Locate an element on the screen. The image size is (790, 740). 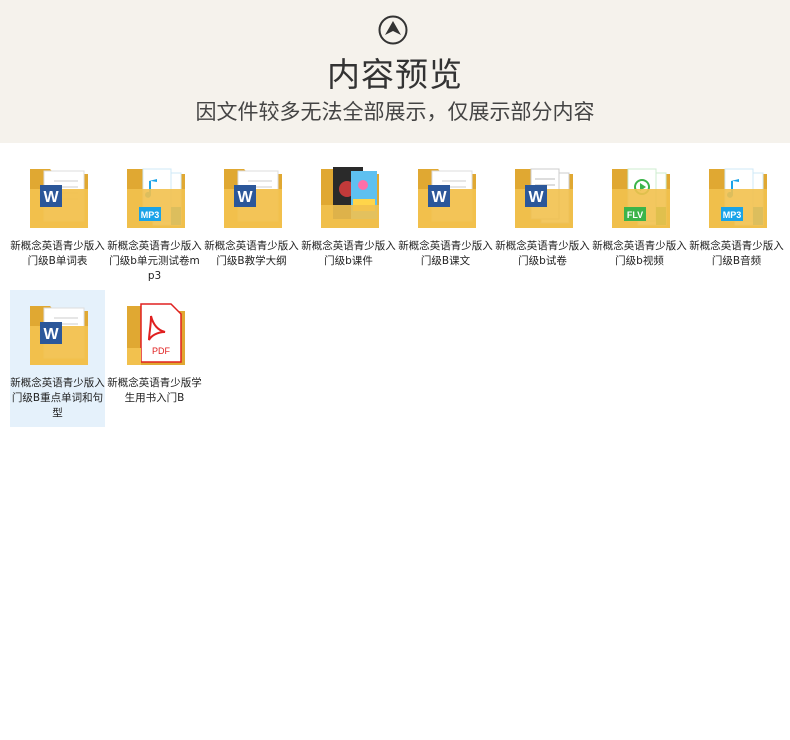
file-item: 新概念英语青少版入门级b课件 is located at coordinates (348, 221).